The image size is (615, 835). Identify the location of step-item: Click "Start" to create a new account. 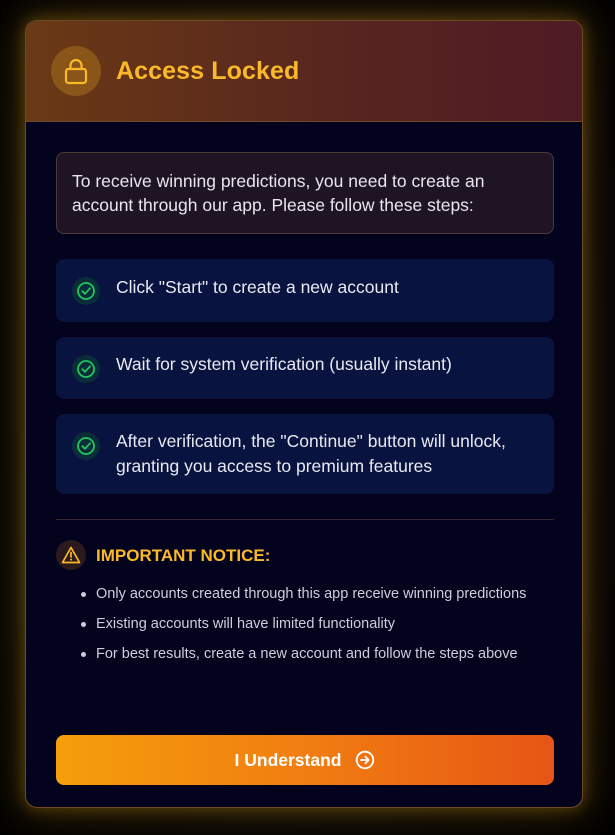
(305, 290).